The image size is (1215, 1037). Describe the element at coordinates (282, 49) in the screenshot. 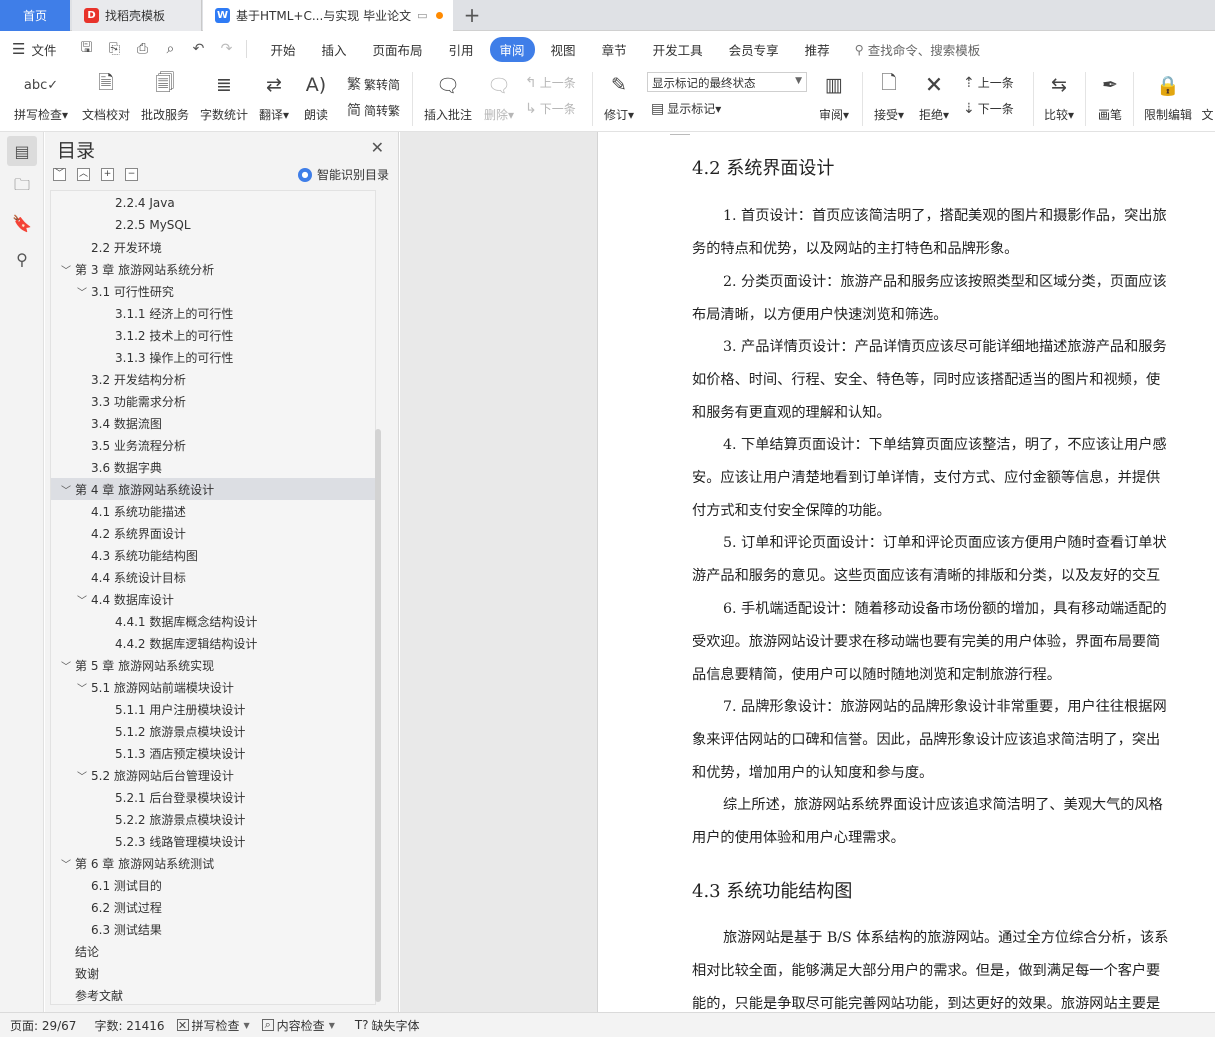

I see `menu-start: 开始` at that location.